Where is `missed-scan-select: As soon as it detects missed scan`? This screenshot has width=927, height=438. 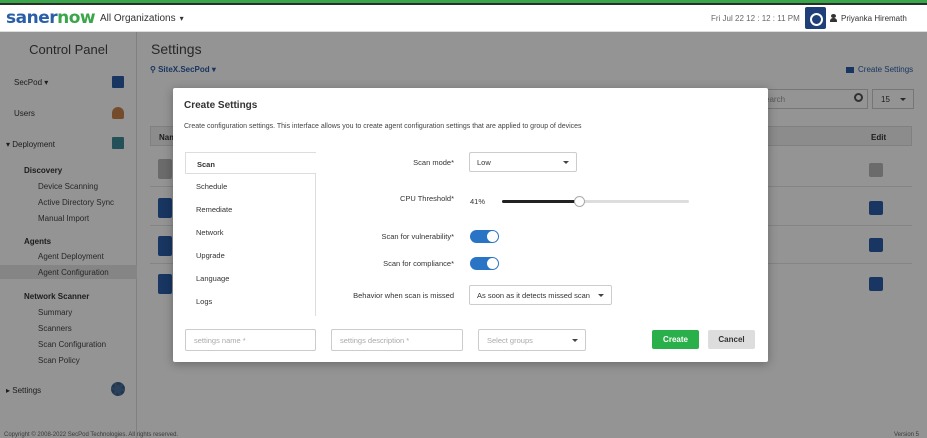 missed-scan-select: As soon as it detects missed scan is located at coordinates (540, 295).